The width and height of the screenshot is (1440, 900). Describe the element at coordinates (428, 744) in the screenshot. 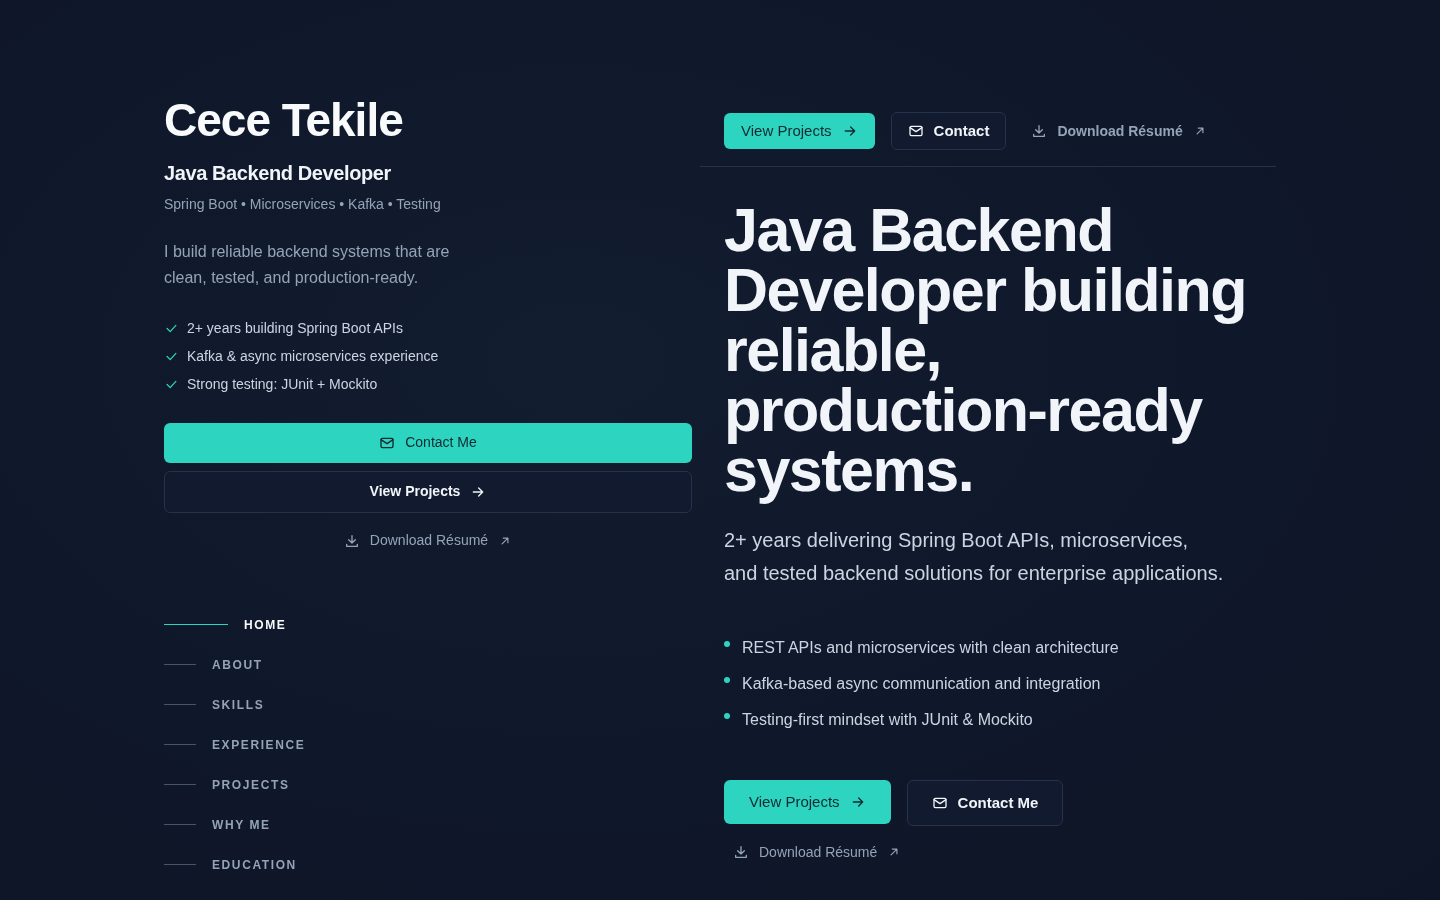

I see `nav-link: EXPERIENCE` at that location.